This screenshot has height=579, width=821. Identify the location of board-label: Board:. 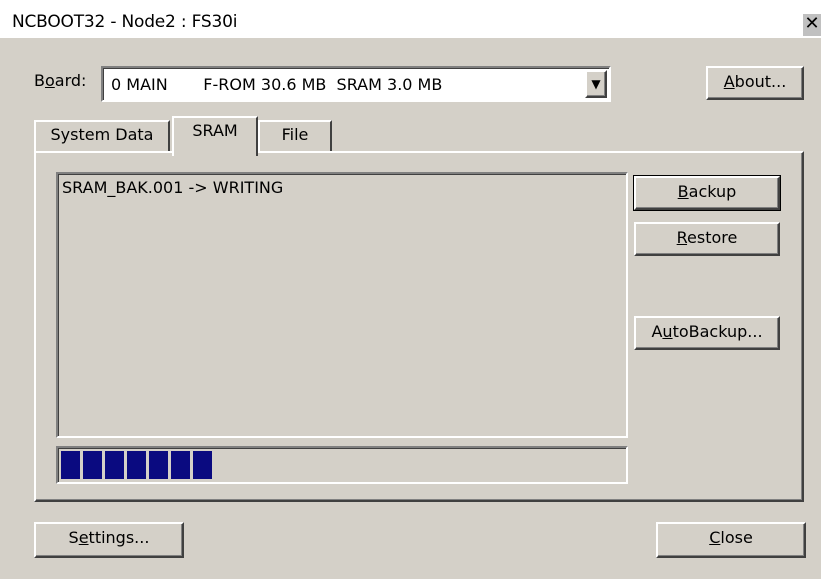
(60, 80).